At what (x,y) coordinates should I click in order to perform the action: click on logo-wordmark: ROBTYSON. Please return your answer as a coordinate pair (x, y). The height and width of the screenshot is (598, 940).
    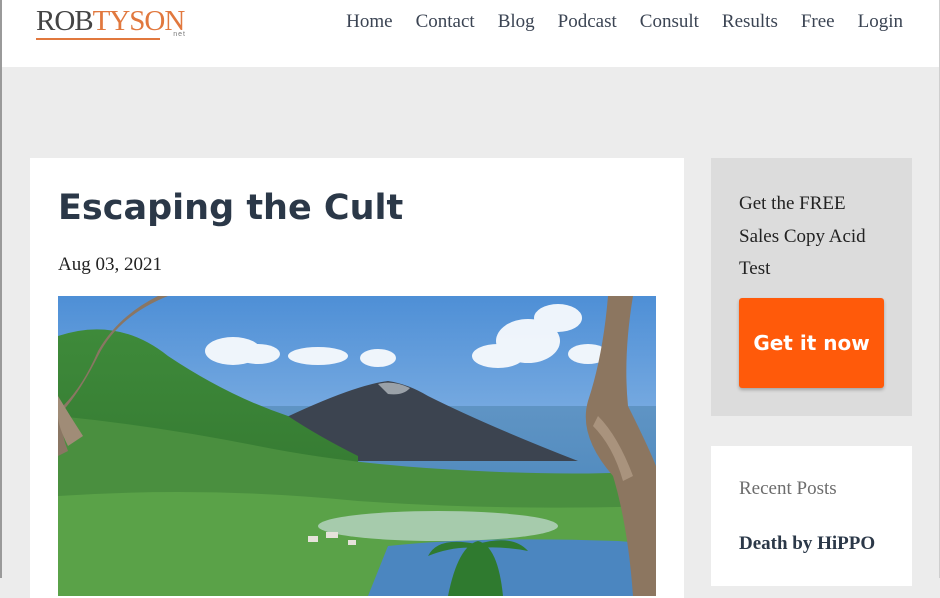
    Looking at the image, I should click on (112, 21).